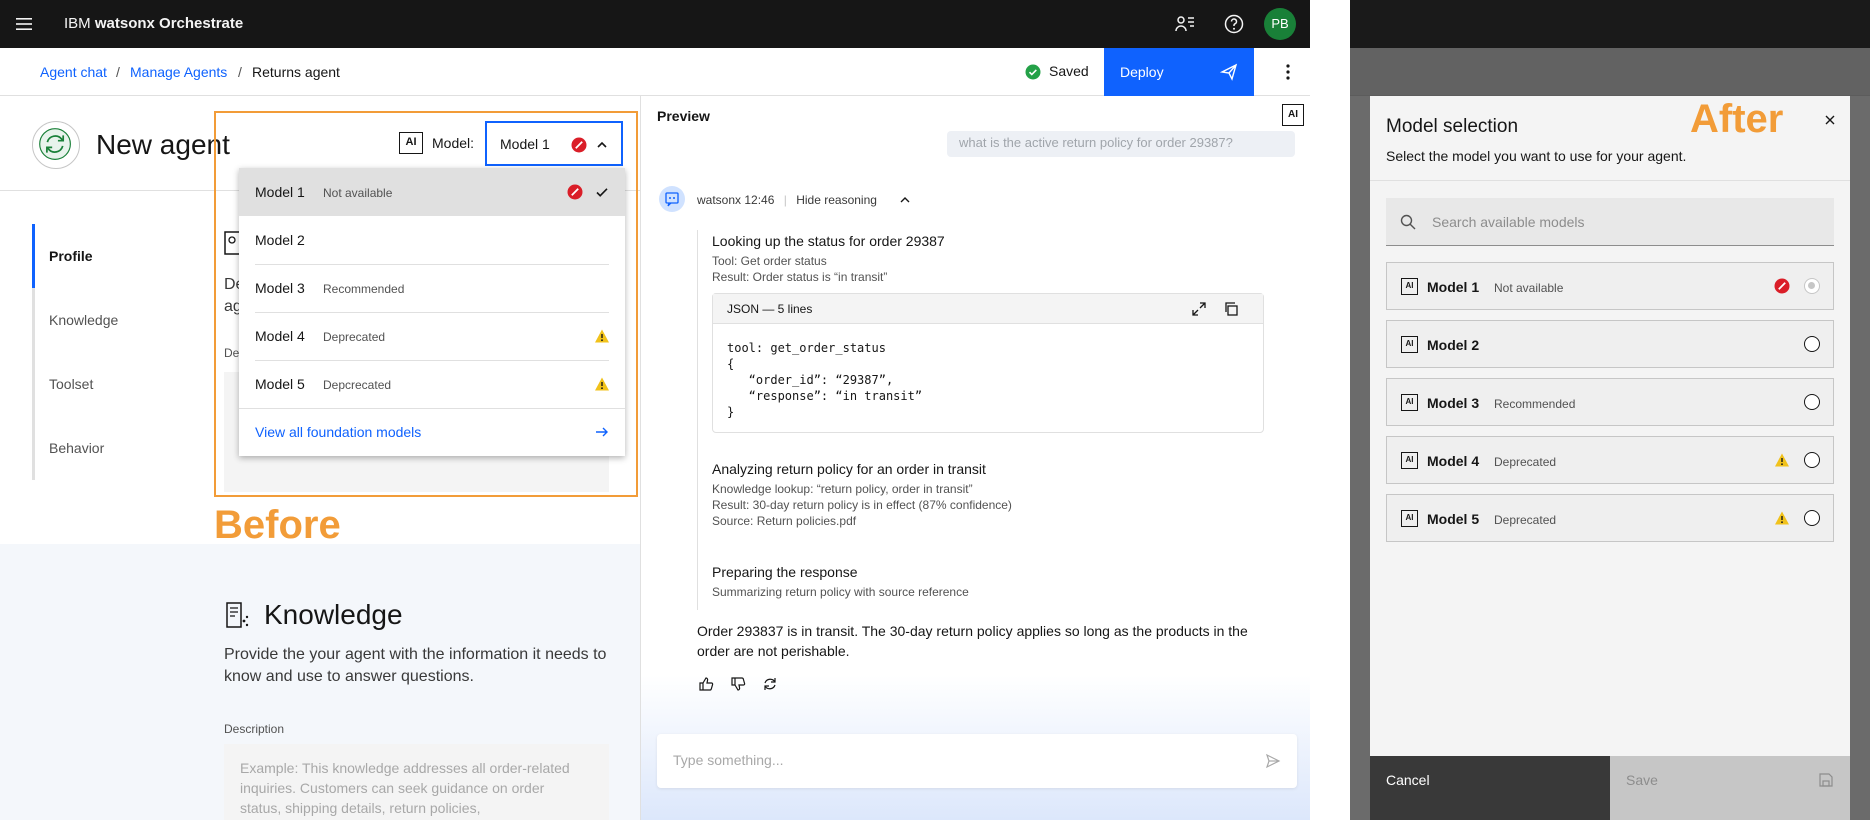 This screenshot has height=820, width=1870. I want to click on model-option-5: AI Model 5 Deprecated, so click(1610, 518).